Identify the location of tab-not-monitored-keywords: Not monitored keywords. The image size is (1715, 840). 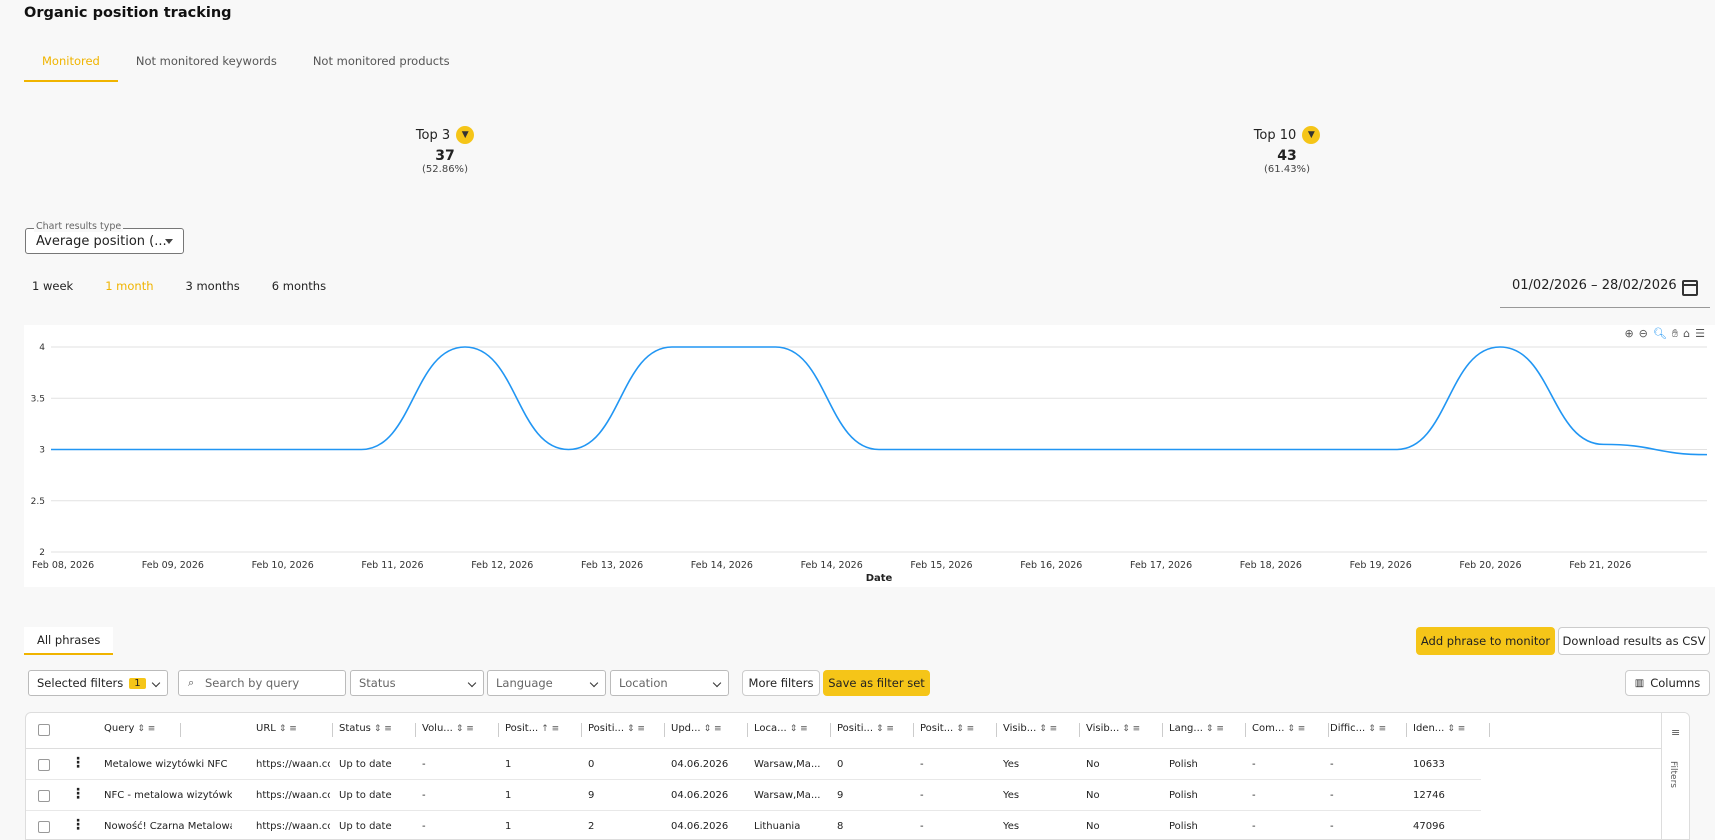
(206, 63).